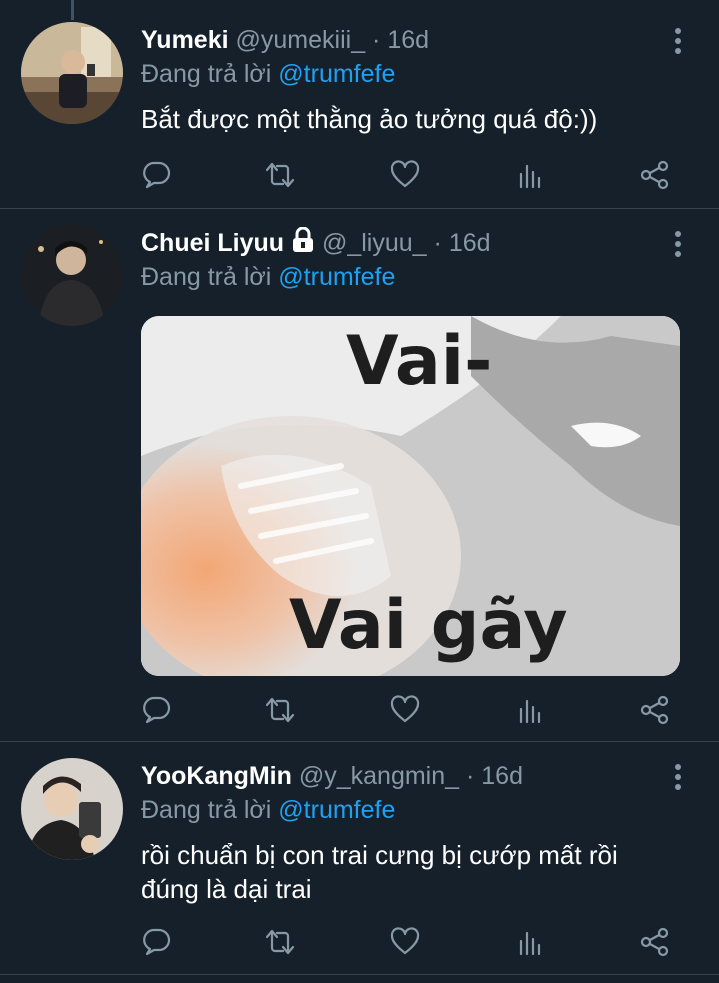 Image resolution: width=719 pixels, height=983 pixels. What do you see at coordinates (226, 889) in the screenshot?
I see `tweet-text-line: đúng là dại trai` at bounding box center [226, 889].